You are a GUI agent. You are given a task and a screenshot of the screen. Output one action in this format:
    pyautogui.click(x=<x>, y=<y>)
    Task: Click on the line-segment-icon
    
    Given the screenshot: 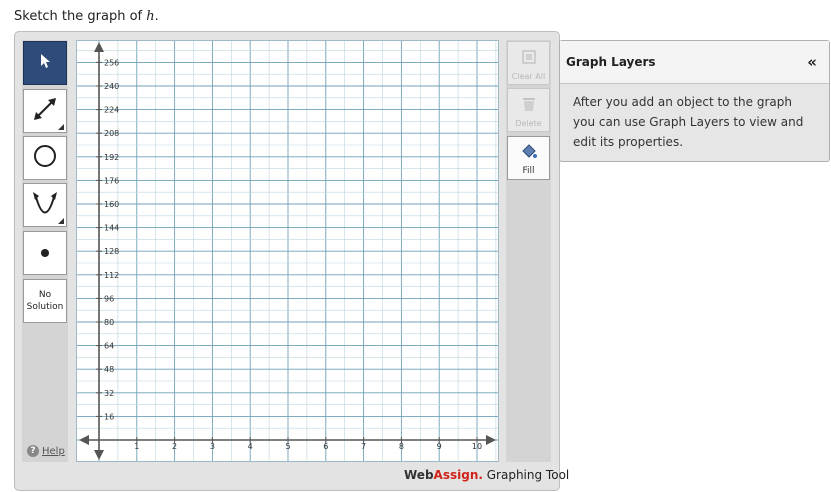 What is the action you would take?
    pyautogui.click(x=45, y=111)
    